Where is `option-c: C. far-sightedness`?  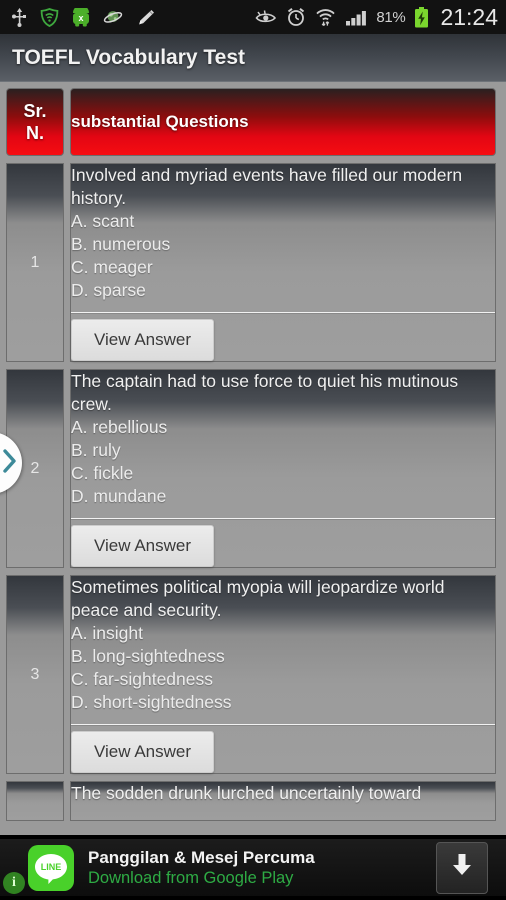 option-c: C. far-sightedness is located at coordinates (283, 679).